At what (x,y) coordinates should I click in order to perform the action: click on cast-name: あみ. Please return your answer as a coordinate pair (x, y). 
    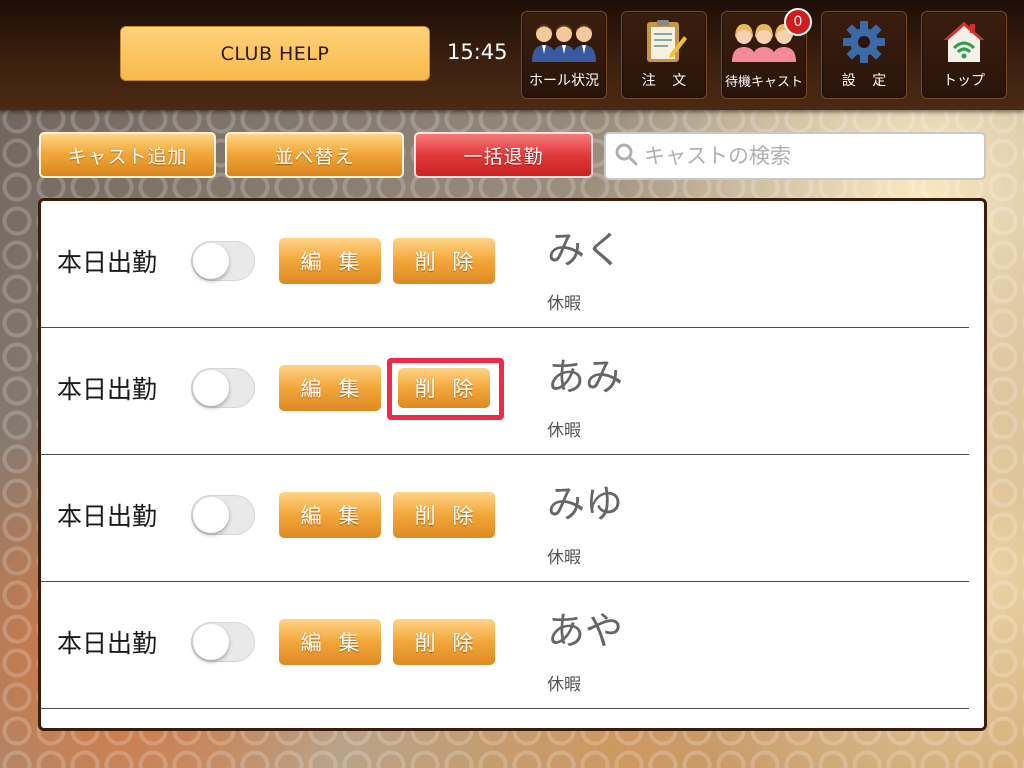
    Looking at the image, I should click on (585, 377).